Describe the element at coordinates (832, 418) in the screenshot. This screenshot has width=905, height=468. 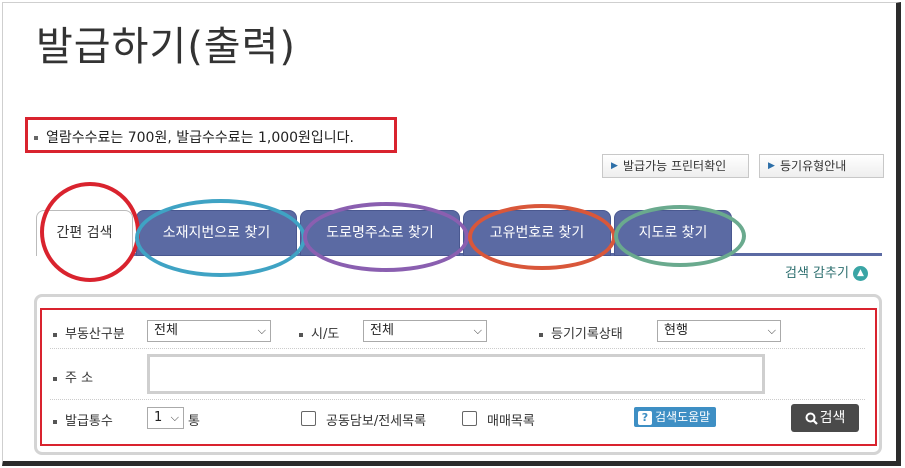
I see `search-button-label: 검색` at that location.